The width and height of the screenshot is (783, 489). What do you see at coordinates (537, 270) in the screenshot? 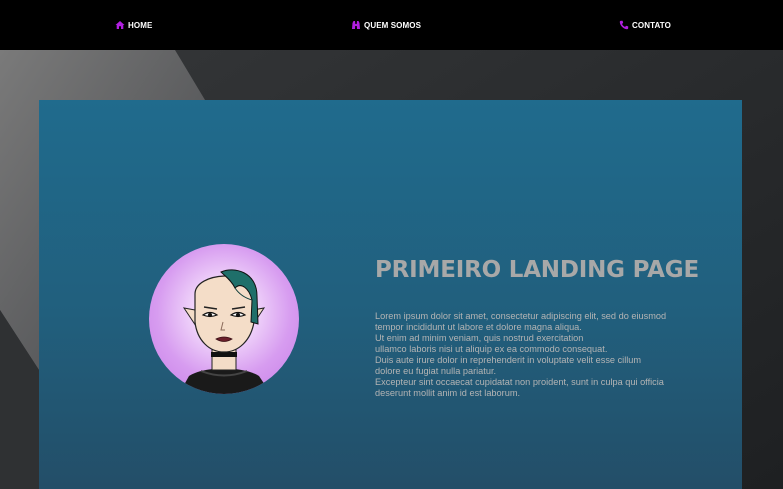
I see `page-title: PRIMEIRO LANDING PAGE` at bounding box center [537, 270].